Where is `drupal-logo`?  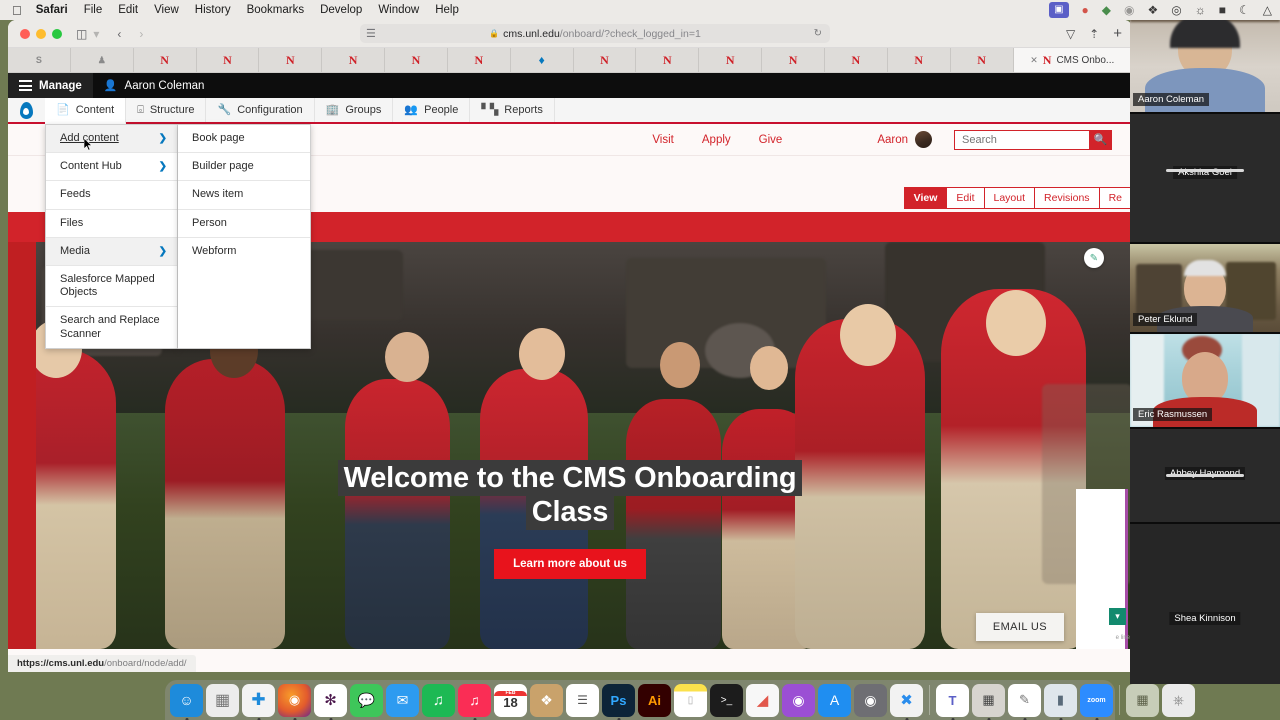 drupal-logo is located at coordinates (26, 110).